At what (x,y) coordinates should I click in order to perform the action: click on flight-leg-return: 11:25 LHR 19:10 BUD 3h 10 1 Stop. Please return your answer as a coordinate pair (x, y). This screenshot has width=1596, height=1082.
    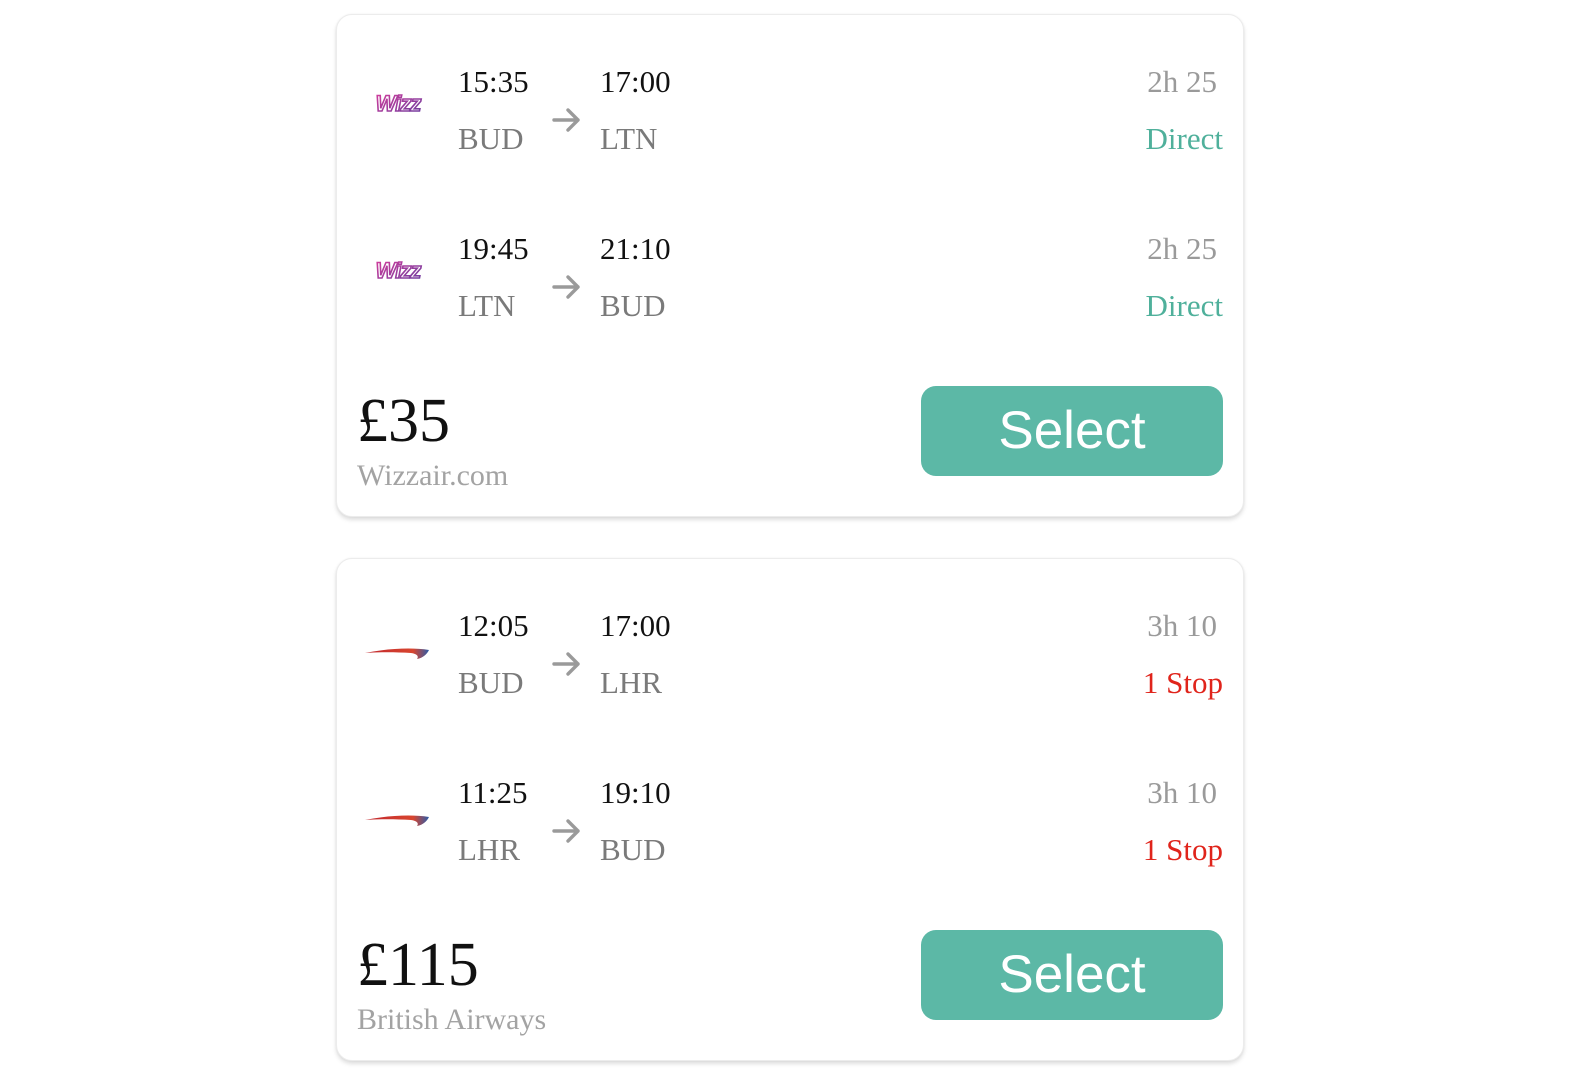
    Looking at the image, I should click on (790, 810).